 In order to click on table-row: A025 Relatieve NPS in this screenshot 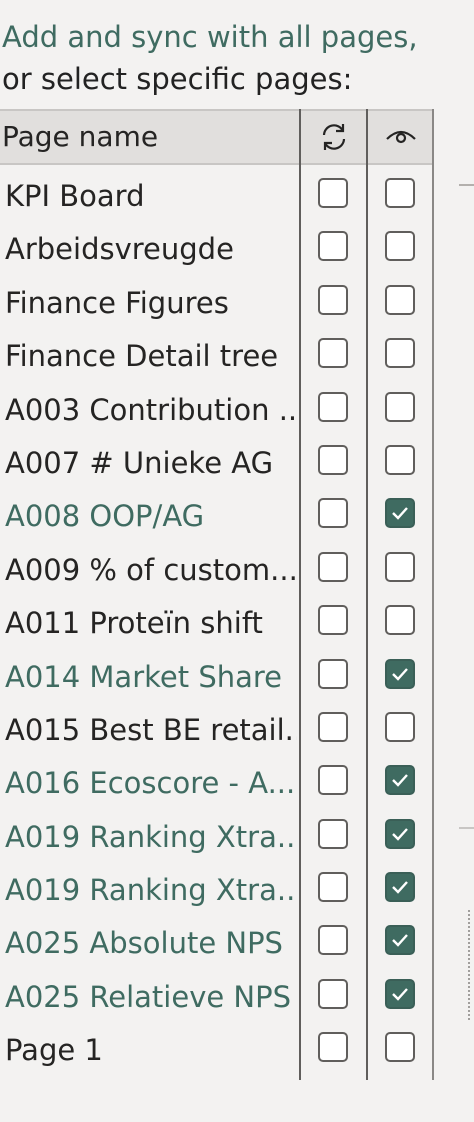, I will do `click(217, 994)`.